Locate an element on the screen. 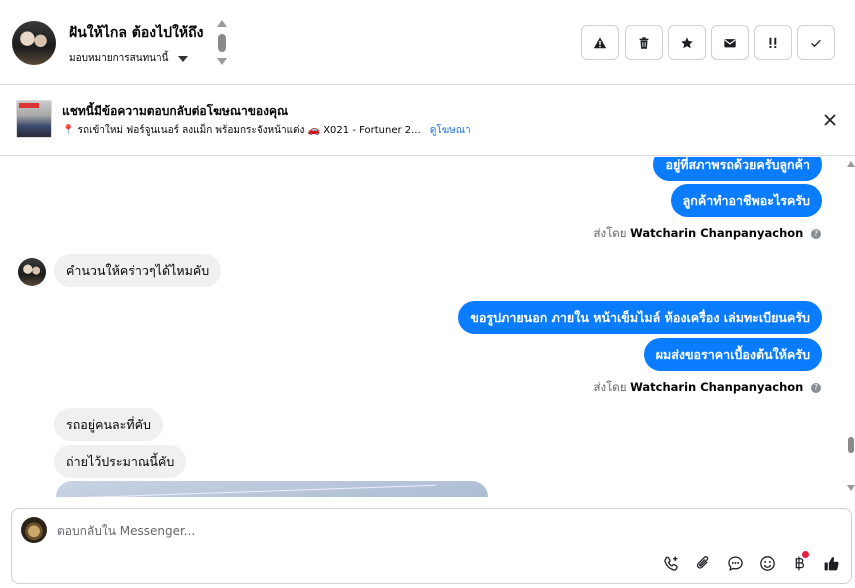 The width and height of the screenshot is (855, 588). follow-up-button is located at coordinates (773, 42).